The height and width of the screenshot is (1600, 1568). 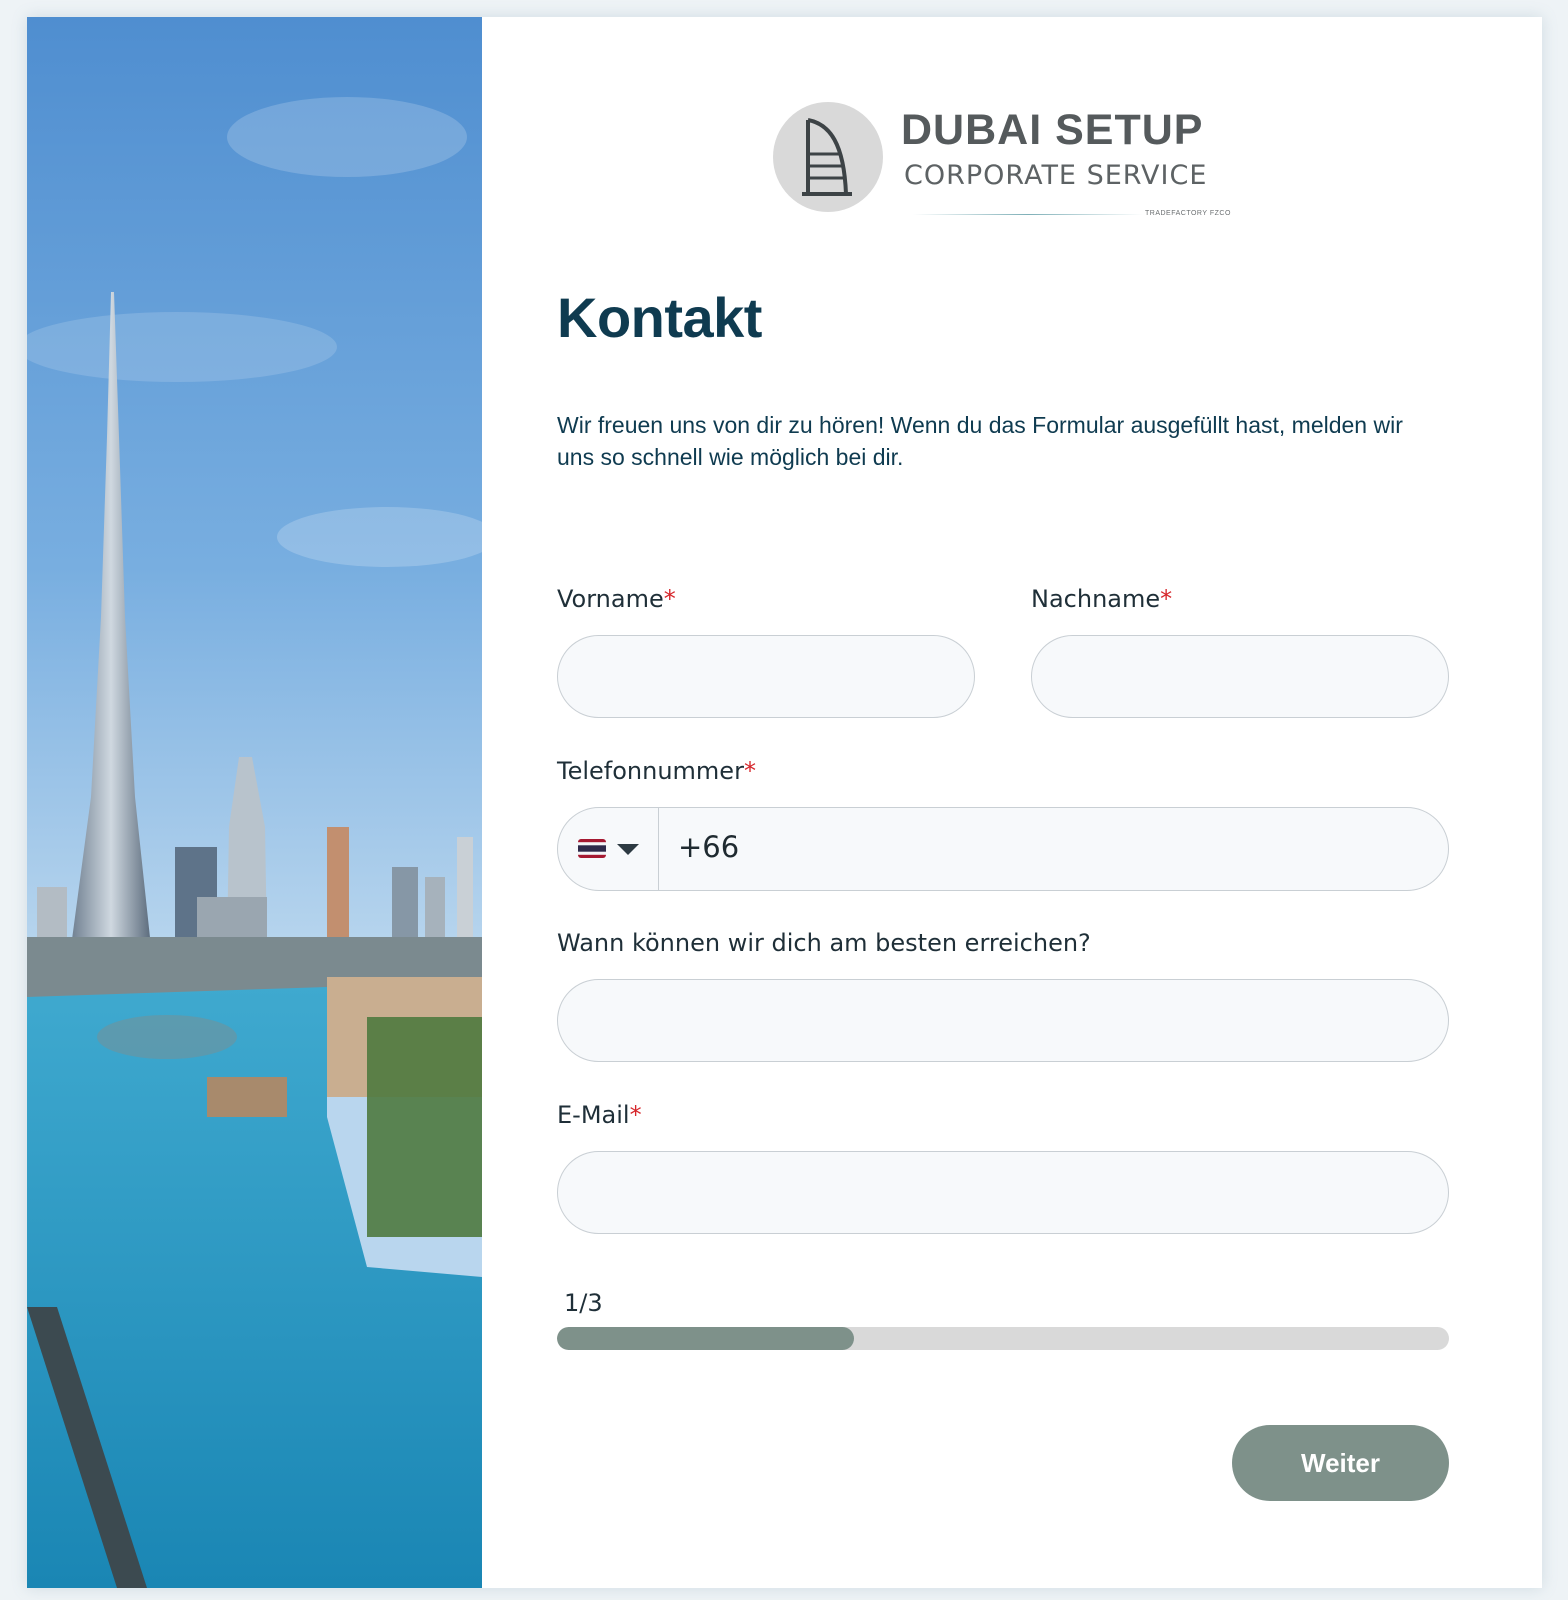 What do you see at coordinates (593, 1115) in the screenshot?
I see `email-label-text: E-Mail` at bounding box center [593, 1115].